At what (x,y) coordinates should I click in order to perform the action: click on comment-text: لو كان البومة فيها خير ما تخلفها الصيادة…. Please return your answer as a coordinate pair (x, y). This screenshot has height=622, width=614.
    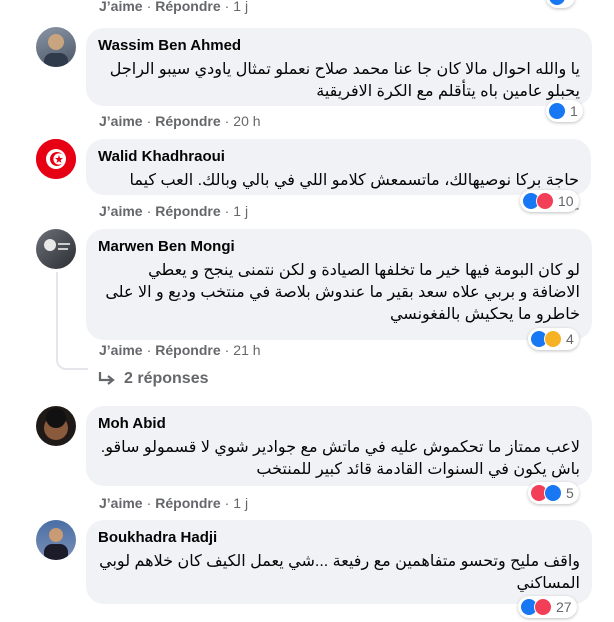
    Looking at the image, I should click on (342, 292).